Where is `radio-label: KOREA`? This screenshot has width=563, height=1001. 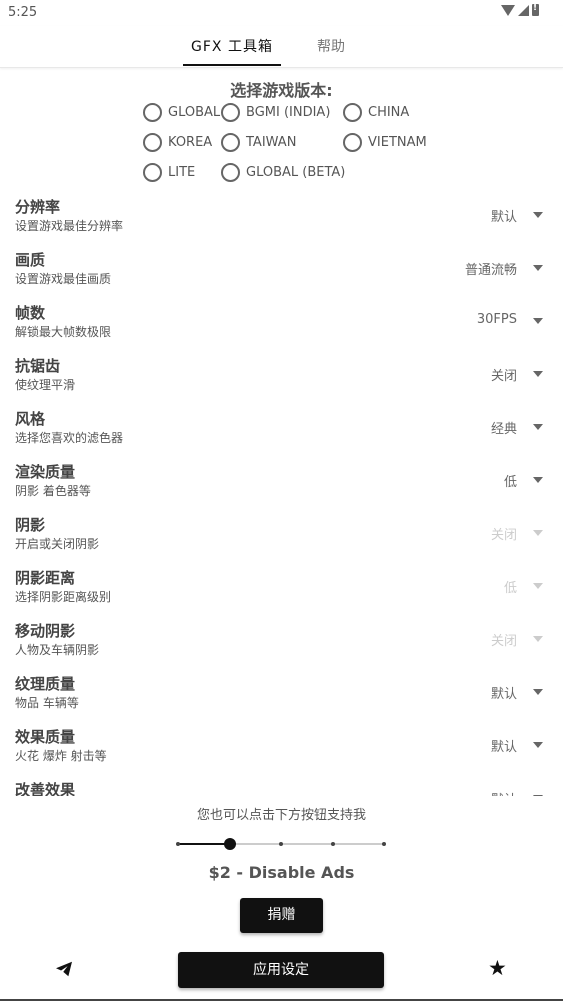 radio-label: KOREA is located at coordinates (190, 142).